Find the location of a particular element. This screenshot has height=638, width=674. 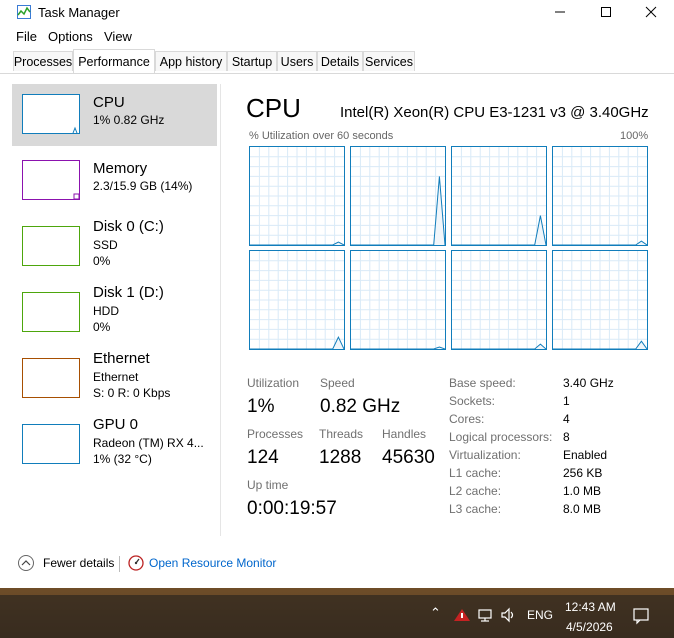

spec-label: Cores: is located at coordinates (467, 419).